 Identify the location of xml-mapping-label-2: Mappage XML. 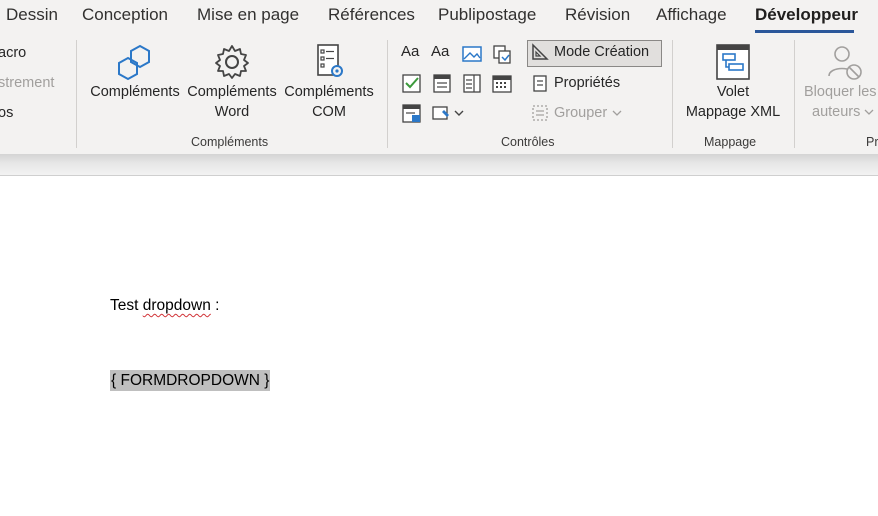
(733, 112).